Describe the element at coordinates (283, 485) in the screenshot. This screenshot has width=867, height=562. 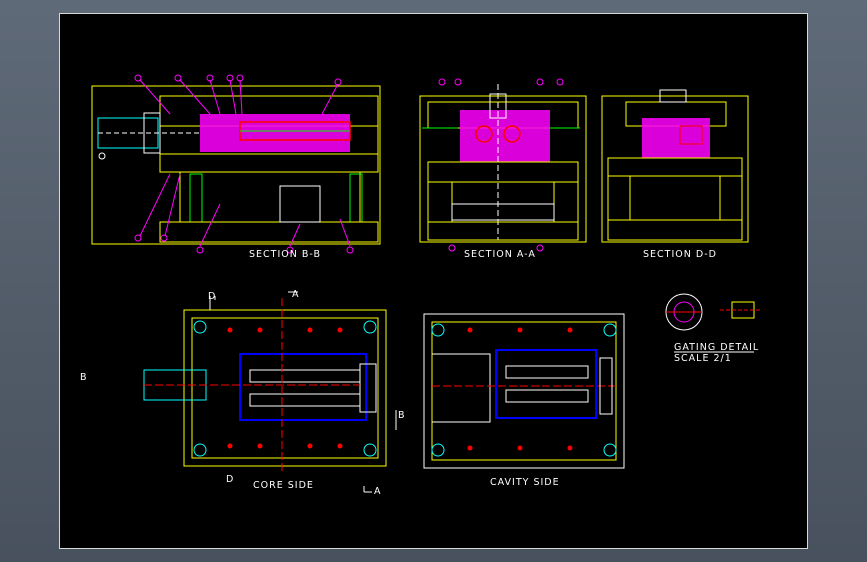
I see `core-side-title: CORE SIDE` at that location.